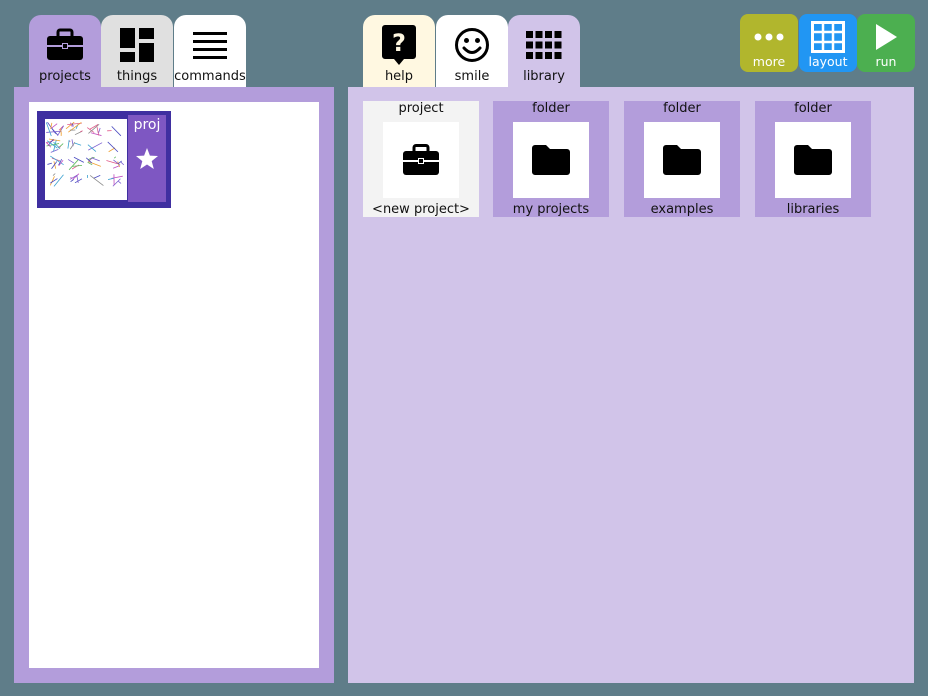  What do you see at coordinates (813, 209) in the screenshot?
I see `library-item-caption: libraries` at bounding box center [813, 209].